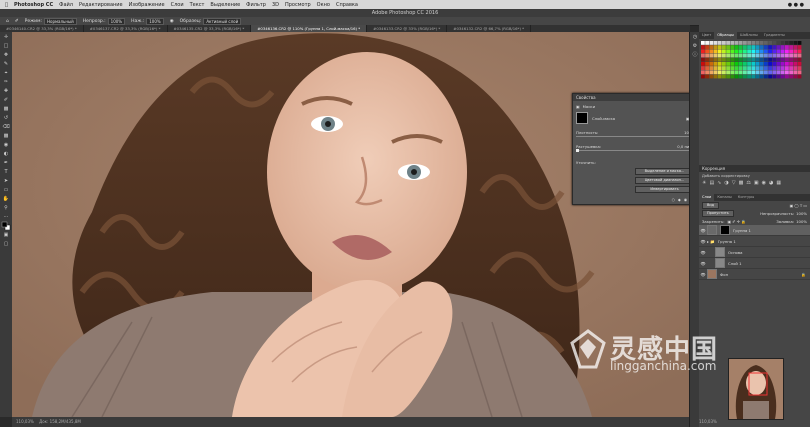 The width and height of the screenshot is (810, 427). What do you see at coordinates (25, 421) in the screenshot?
I see `status-zoom: 110,03%` at bounding box center [25, 421].